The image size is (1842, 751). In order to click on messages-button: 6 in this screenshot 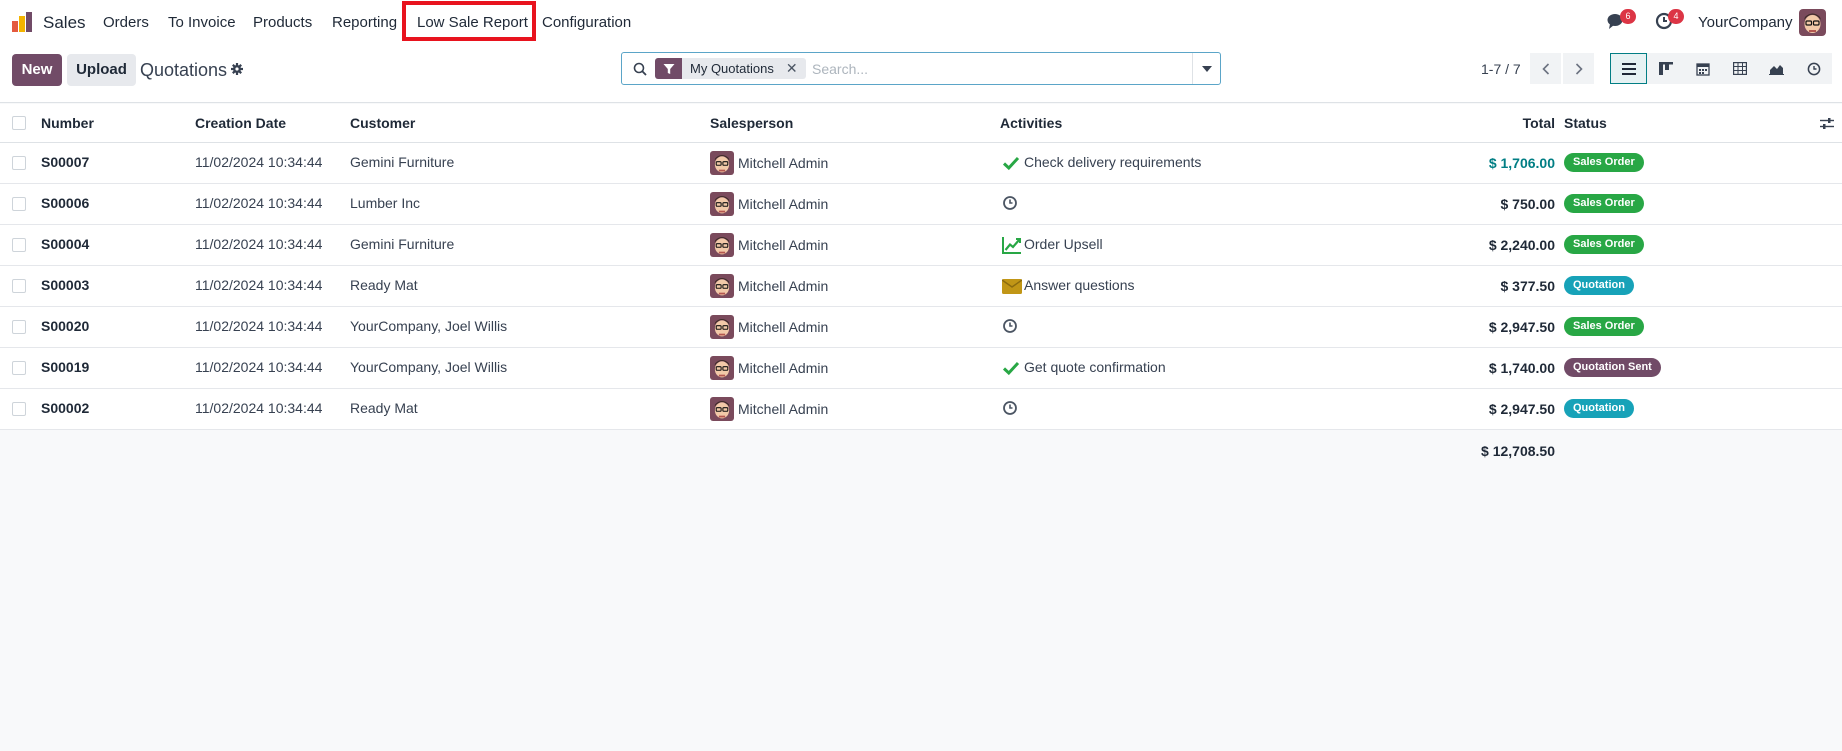, I will do `click(1621, 20)`.